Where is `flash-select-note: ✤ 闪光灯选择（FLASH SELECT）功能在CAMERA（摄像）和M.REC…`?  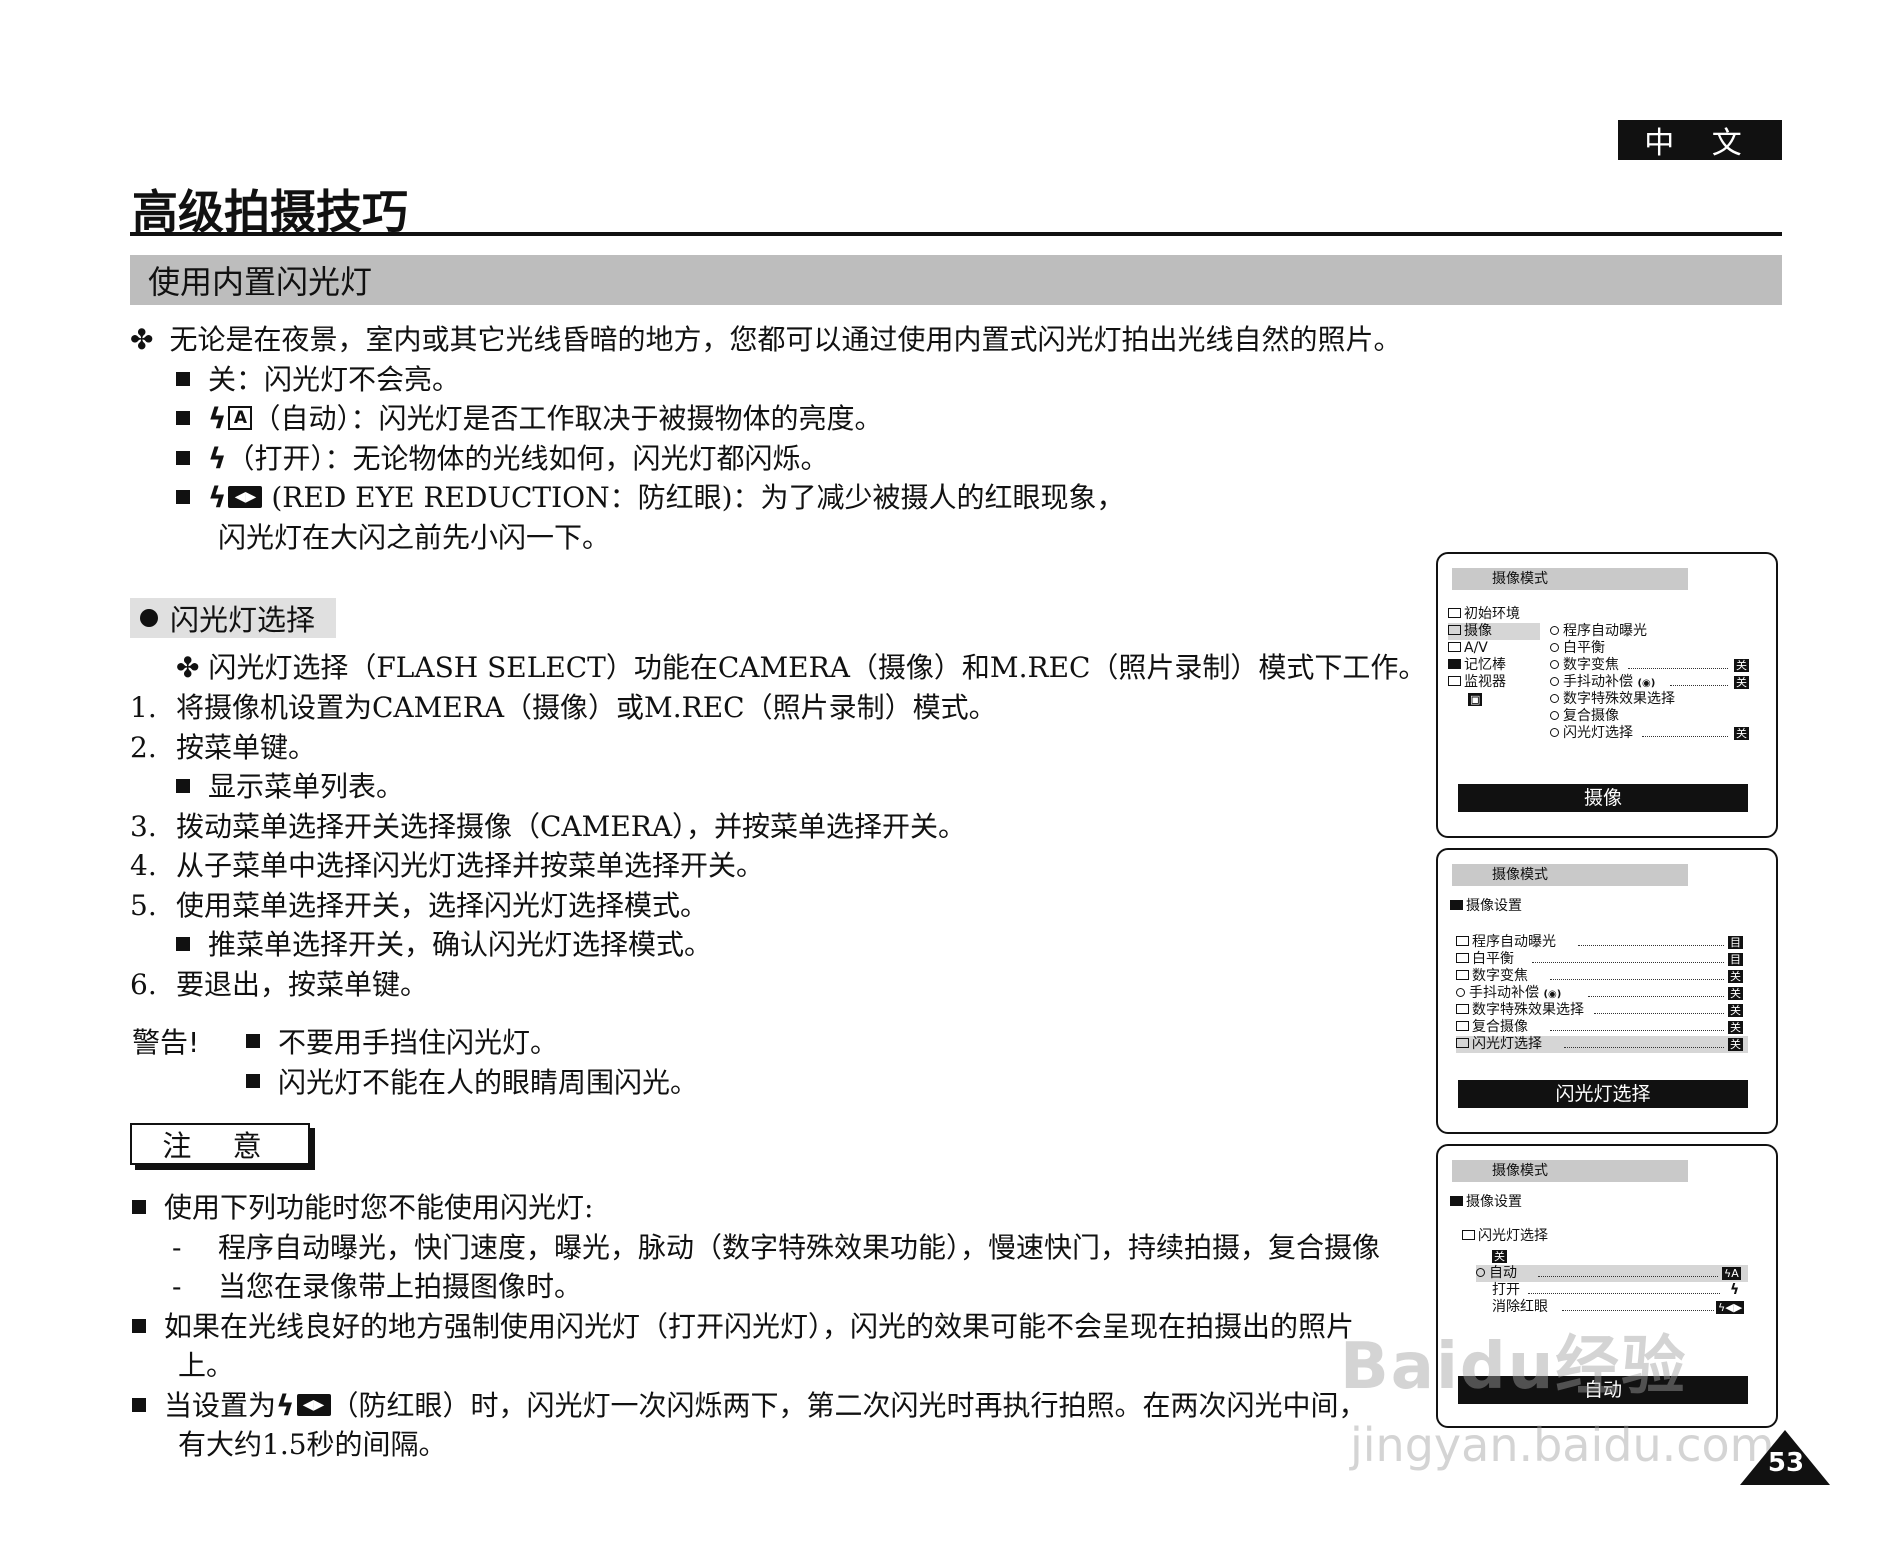
flash-select-note: ✤ 闪光灯选择（FLASH SELECT）功能在CAMERA（摄像）和M.REC… is located at coordinates (801, 667).